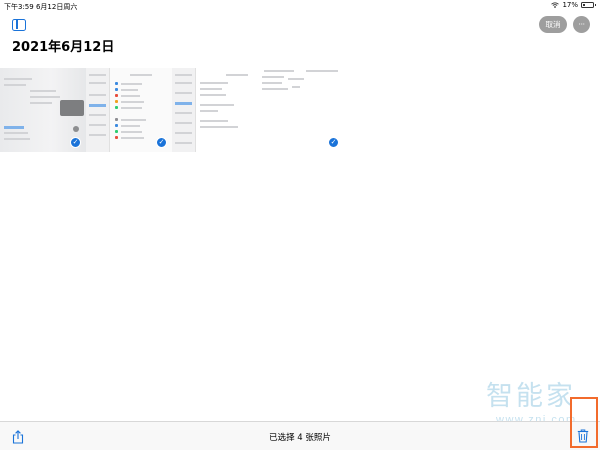 This screenshot has height=450, width=600. I want to click on photo-grid: ✓ ✓ ✓, so click(172, 110).